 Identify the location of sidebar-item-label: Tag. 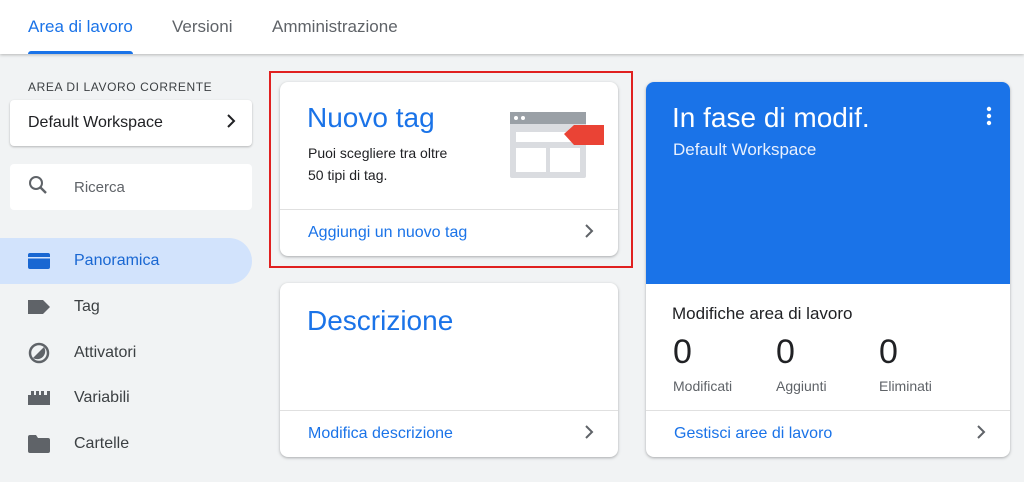
(87, 306).